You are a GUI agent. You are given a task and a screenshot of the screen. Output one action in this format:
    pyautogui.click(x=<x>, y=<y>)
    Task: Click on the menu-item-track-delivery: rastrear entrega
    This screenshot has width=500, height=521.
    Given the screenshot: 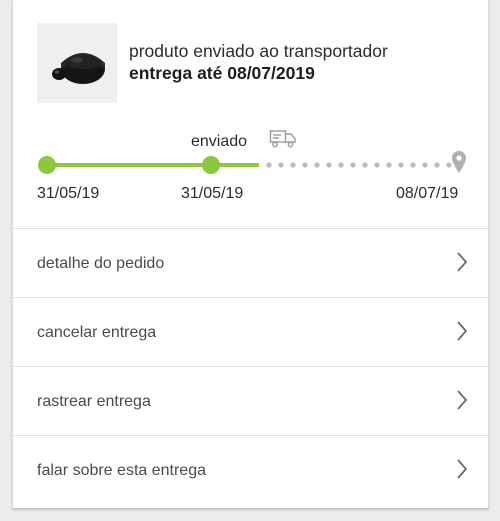 What is the action you would take?
    pyautogui.click(x=250, y=400)
    